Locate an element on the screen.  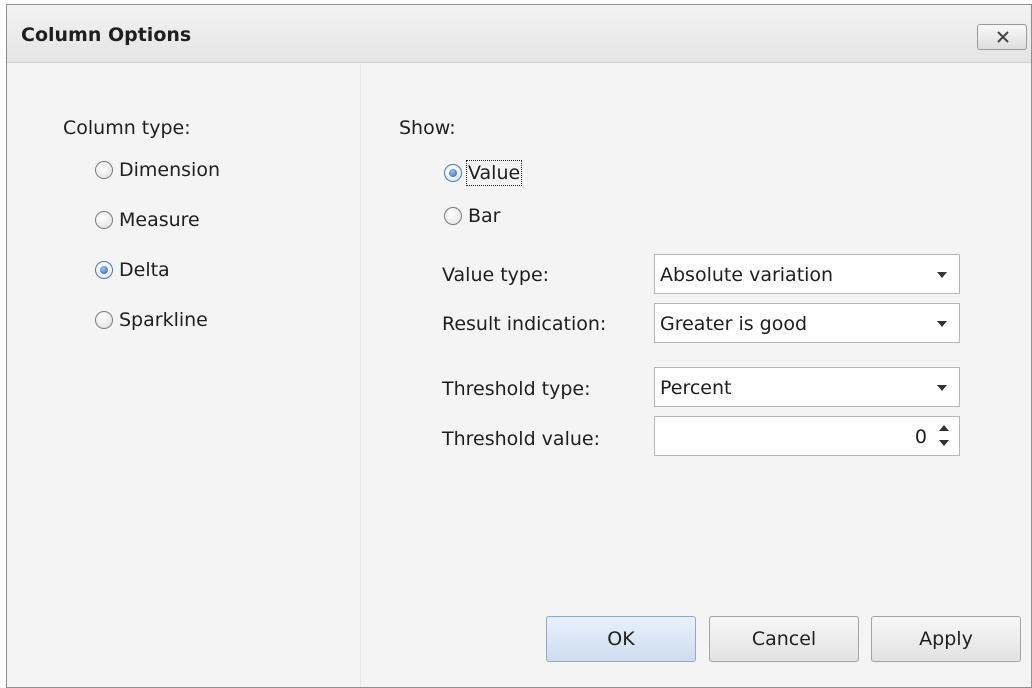
dialog-title: Column Options is located at coordinates (106, 35).